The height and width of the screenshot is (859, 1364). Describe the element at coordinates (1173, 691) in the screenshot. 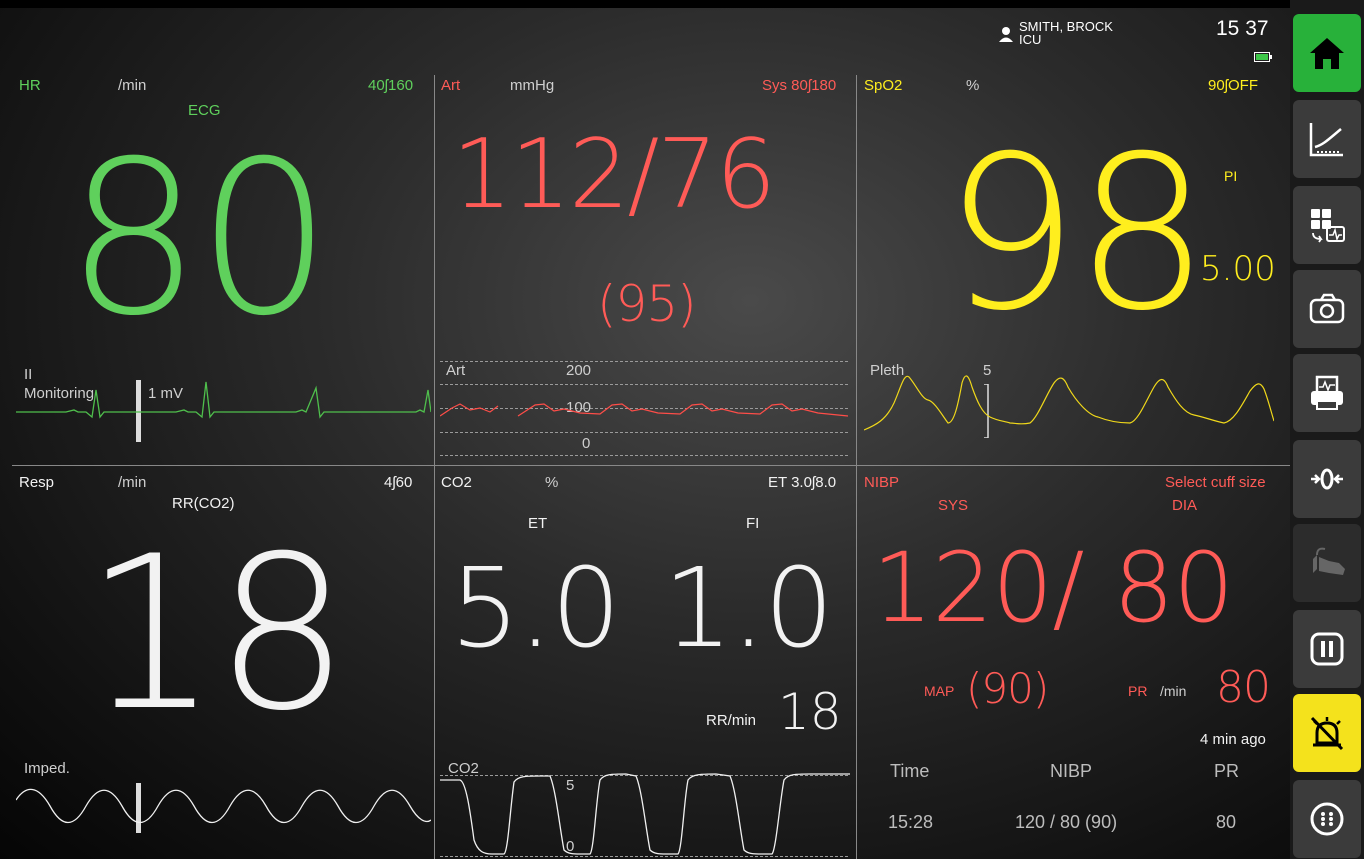

I see `pr-unit: /min` at that location.